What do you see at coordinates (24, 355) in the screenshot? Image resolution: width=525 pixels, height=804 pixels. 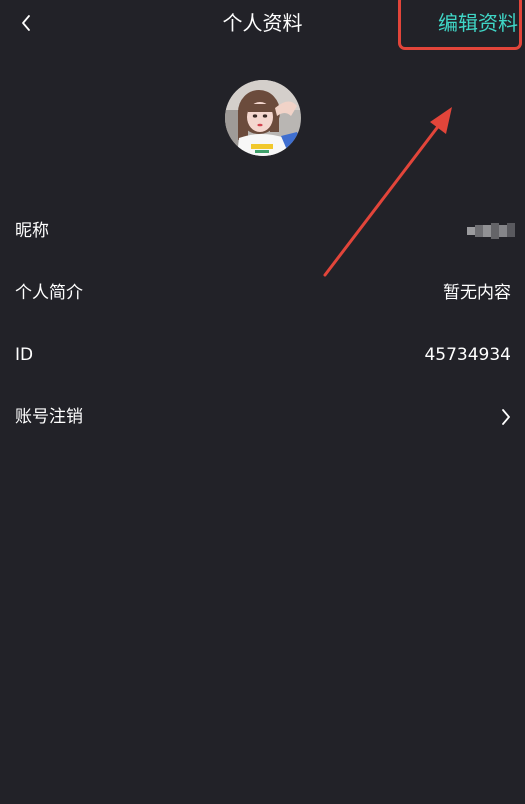 I see `id-label: ID` at bounding box center [24, 355].